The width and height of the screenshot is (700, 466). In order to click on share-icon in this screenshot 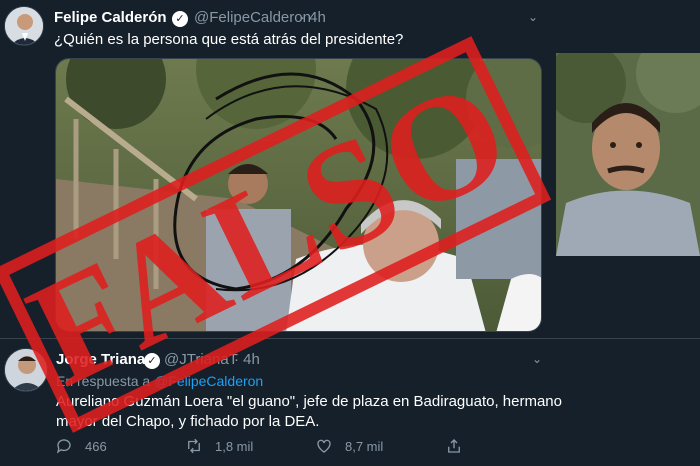, I will do `click(454, 446)`.